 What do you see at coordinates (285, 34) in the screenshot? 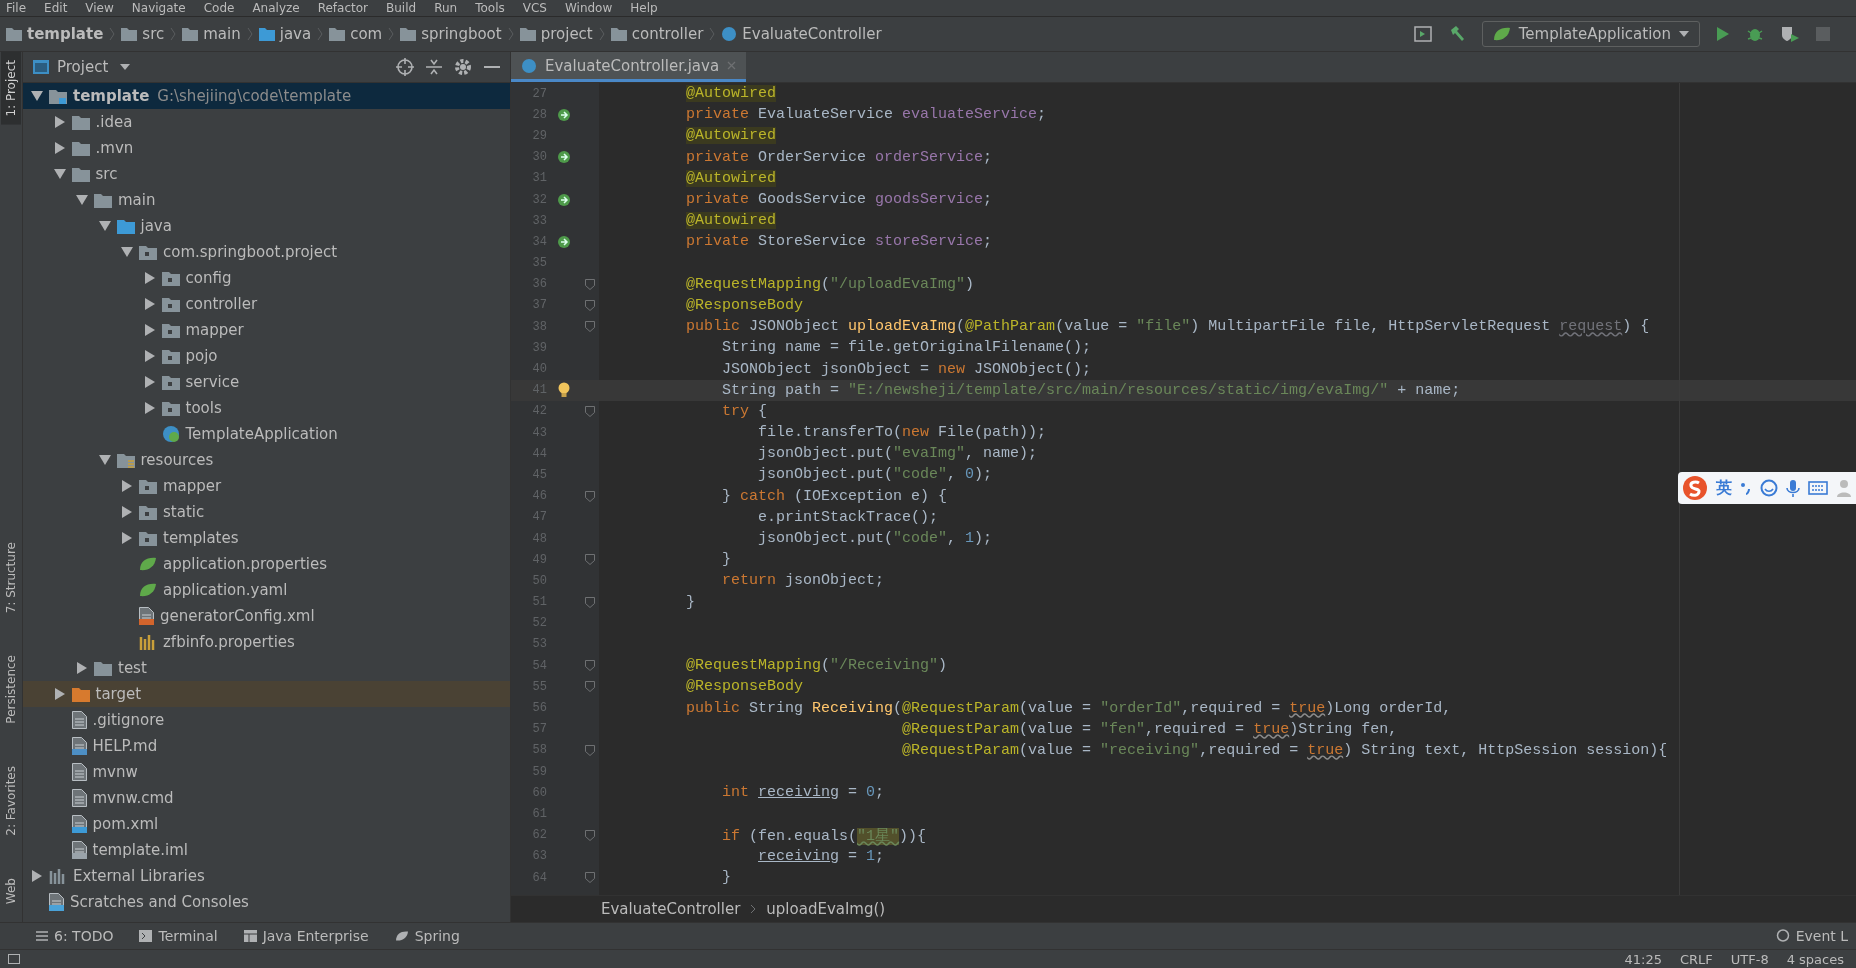
I see `breadcrumb-item: java` at bounding box center [285, 34].